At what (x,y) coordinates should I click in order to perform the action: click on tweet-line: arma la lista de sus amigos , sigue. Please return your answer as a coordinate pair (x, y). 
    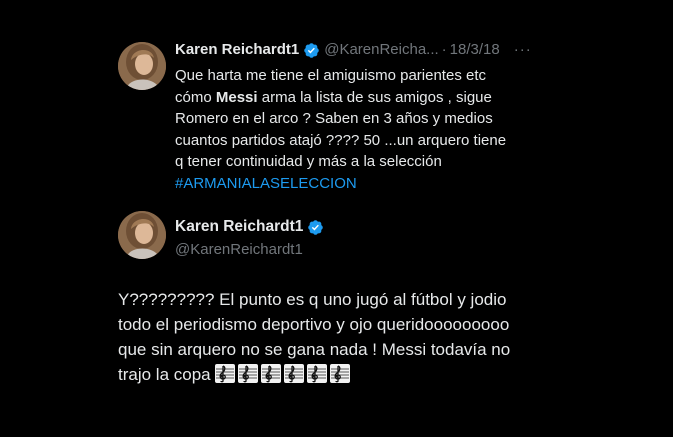
    Looking at the image, I should click on (376, 97).